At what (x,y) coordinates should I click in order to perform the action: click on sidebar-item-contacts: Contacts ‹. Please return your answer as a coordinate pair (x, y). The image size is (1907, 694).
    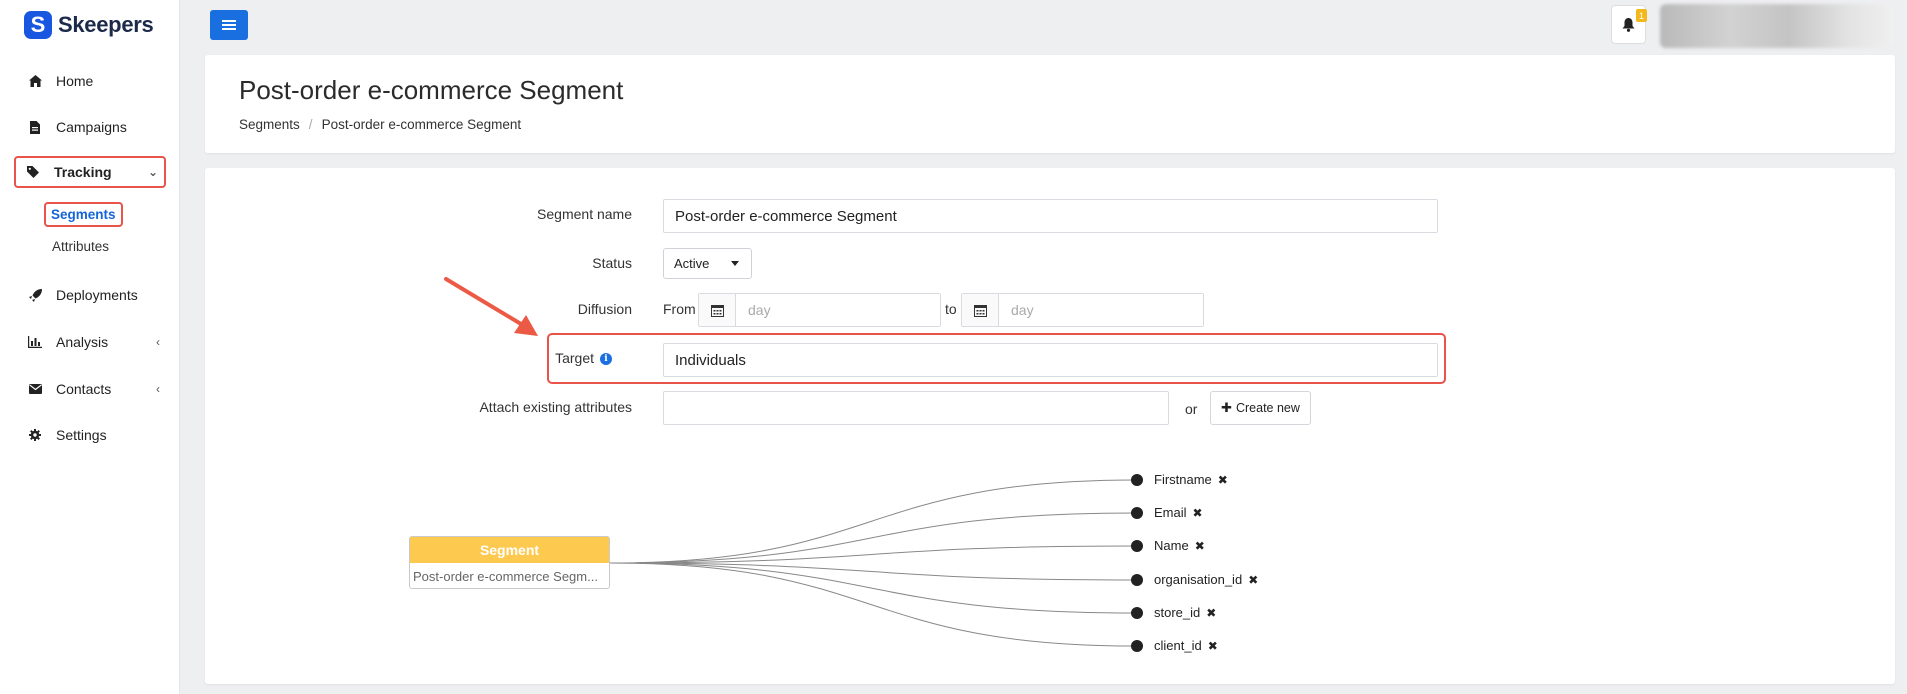
    Looking at the image, I should click on (90, 389).